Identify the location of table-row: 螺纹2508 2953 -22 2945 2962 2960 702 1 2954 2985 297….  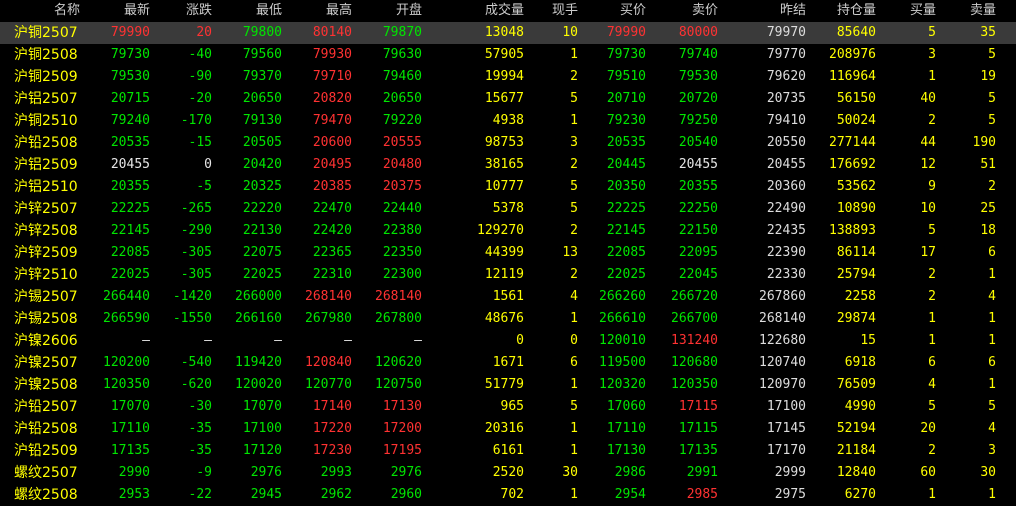
(508, 495).